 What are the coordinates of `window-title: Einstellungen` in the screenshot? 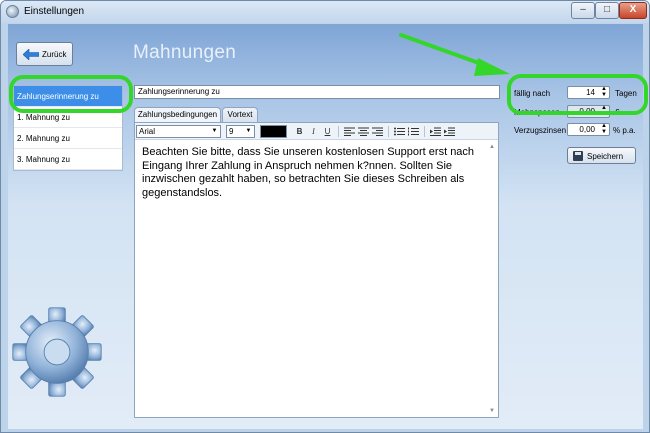 It's located at (54, 11).